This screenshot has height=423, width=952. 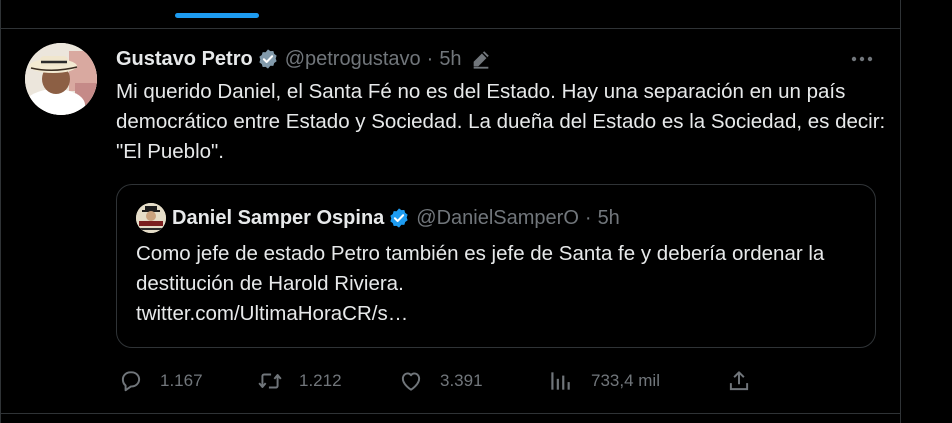 What do you see at coordinates (217, 15) in the screenshot?
I see `active-tab-indicator` at bounding box center [217, 15].